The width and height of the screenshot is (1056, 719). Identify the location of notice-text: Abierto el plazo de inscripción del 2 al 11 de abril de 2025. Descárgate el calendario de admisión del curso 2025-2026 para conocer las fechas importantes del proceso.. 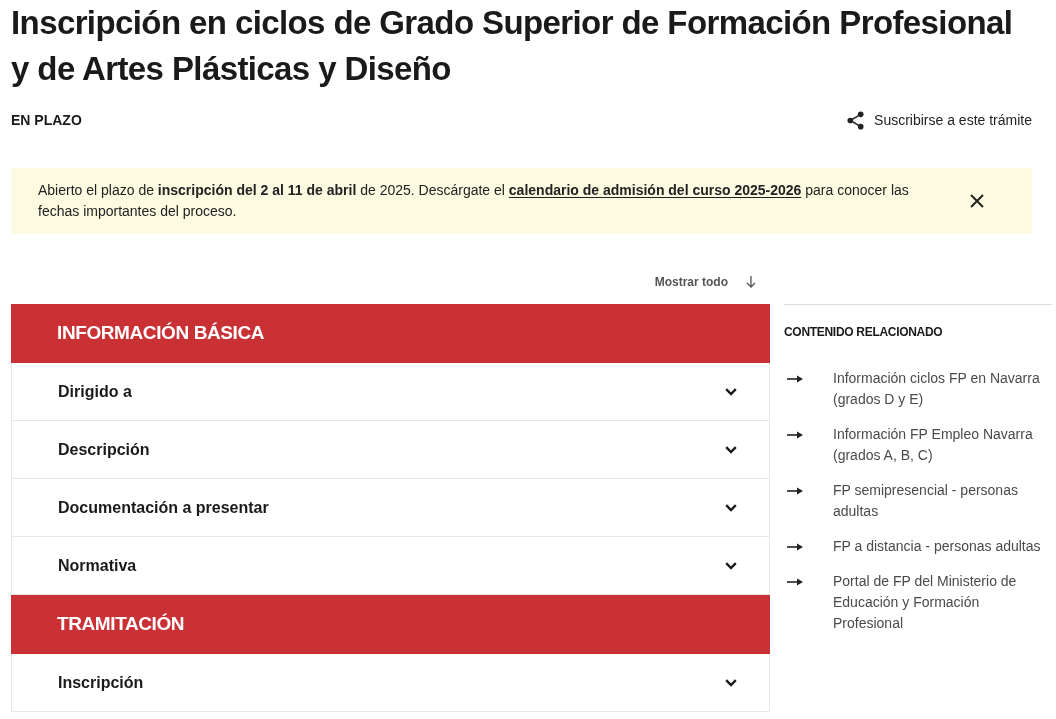
(474, 201).